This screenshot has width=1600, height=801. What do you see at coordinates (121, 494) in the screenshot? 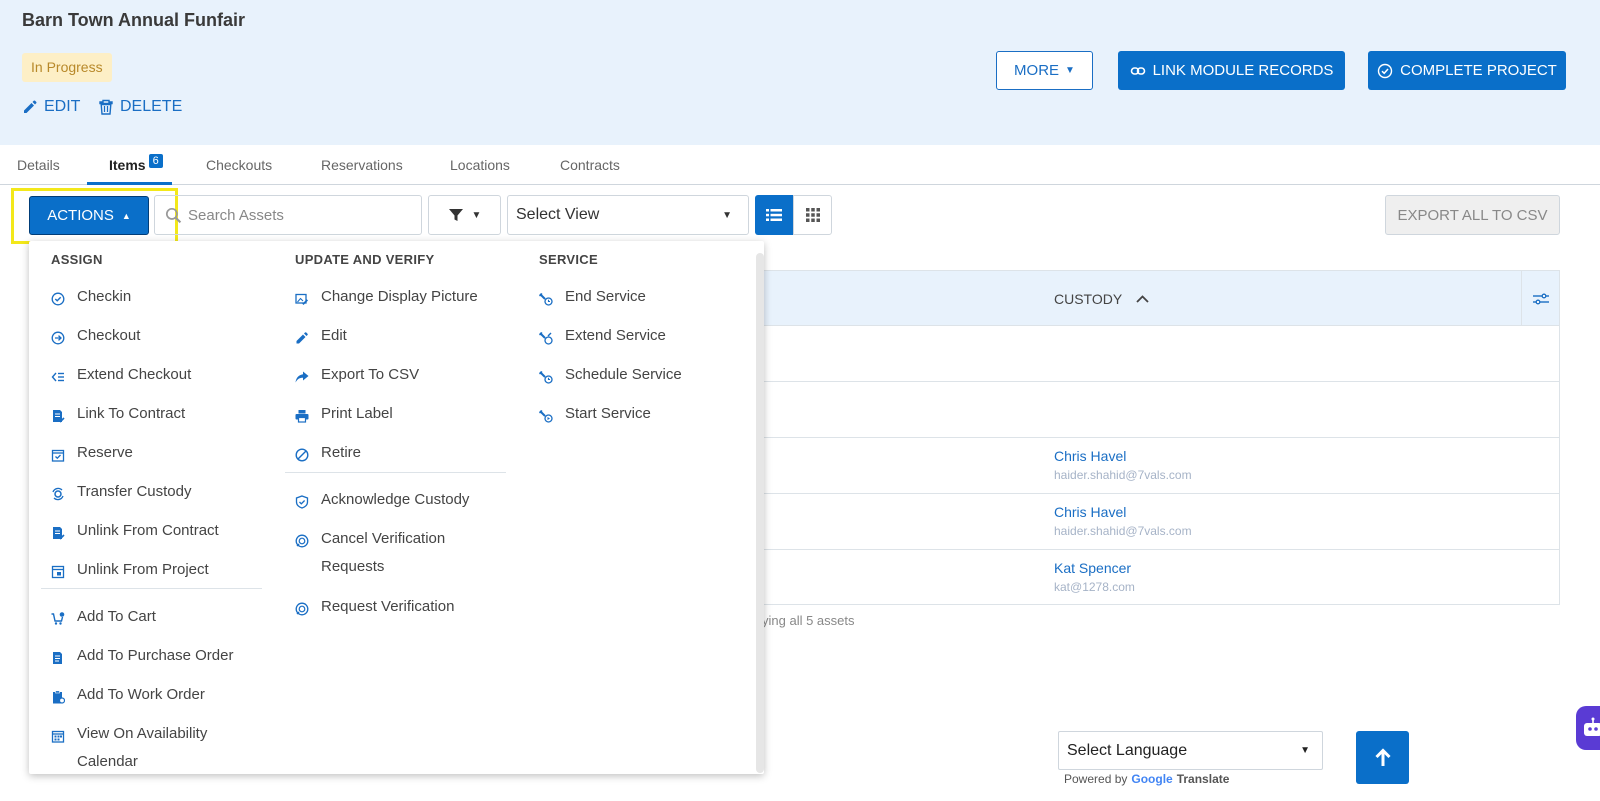
I see `menu-item-transfer-custody: Transfer Custody` at bounding box center [121, 494].